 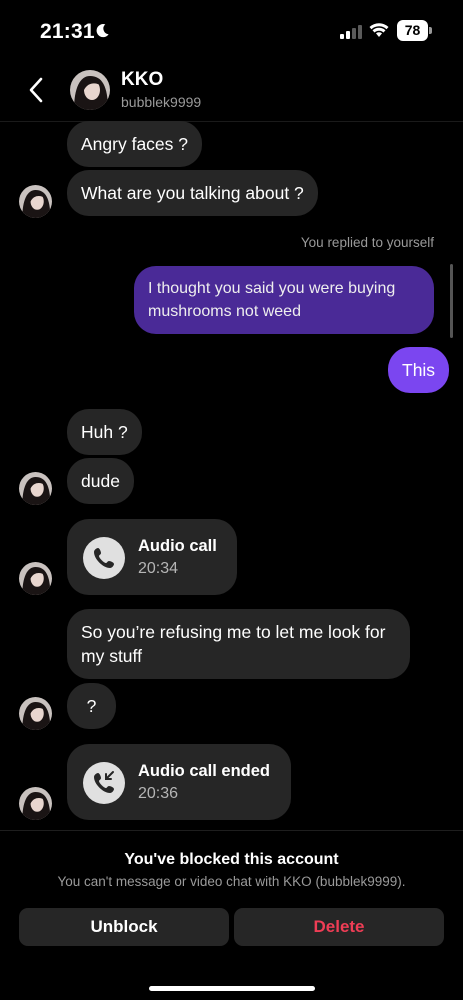 I want to click on message-bubble: Angry faces ?, so click(x=134, y=144).